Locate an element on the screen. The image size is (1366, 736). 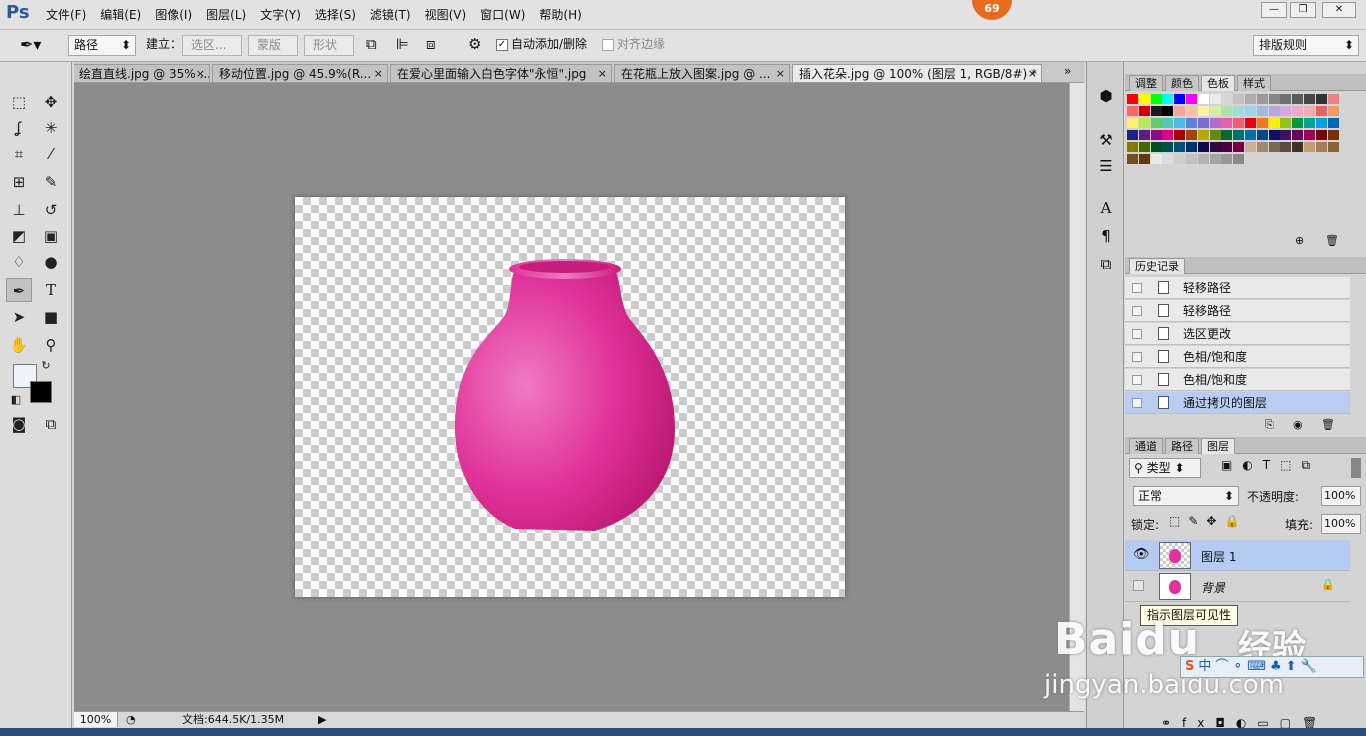
blur-tool-icon: ♢ is located at coordinates (19, 262).